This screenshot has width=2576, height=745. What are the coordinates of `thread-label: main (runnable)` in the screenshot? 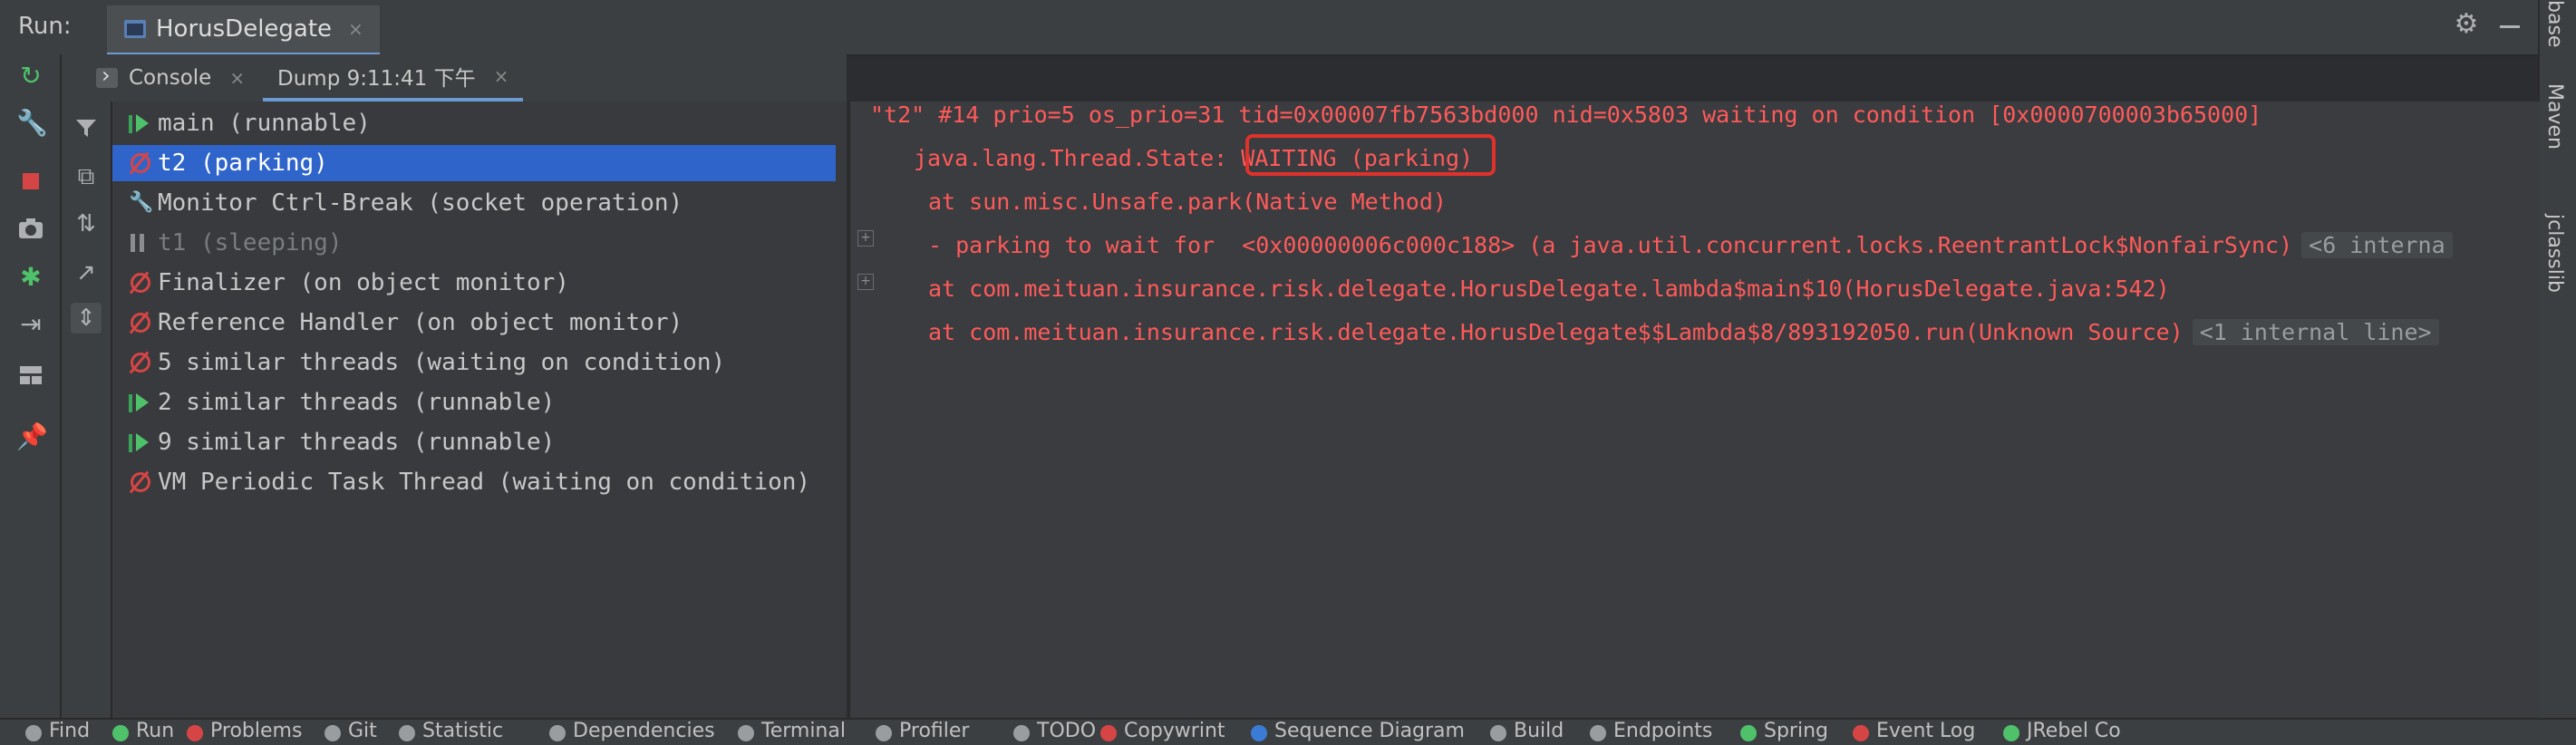 It's located at (264, 123).